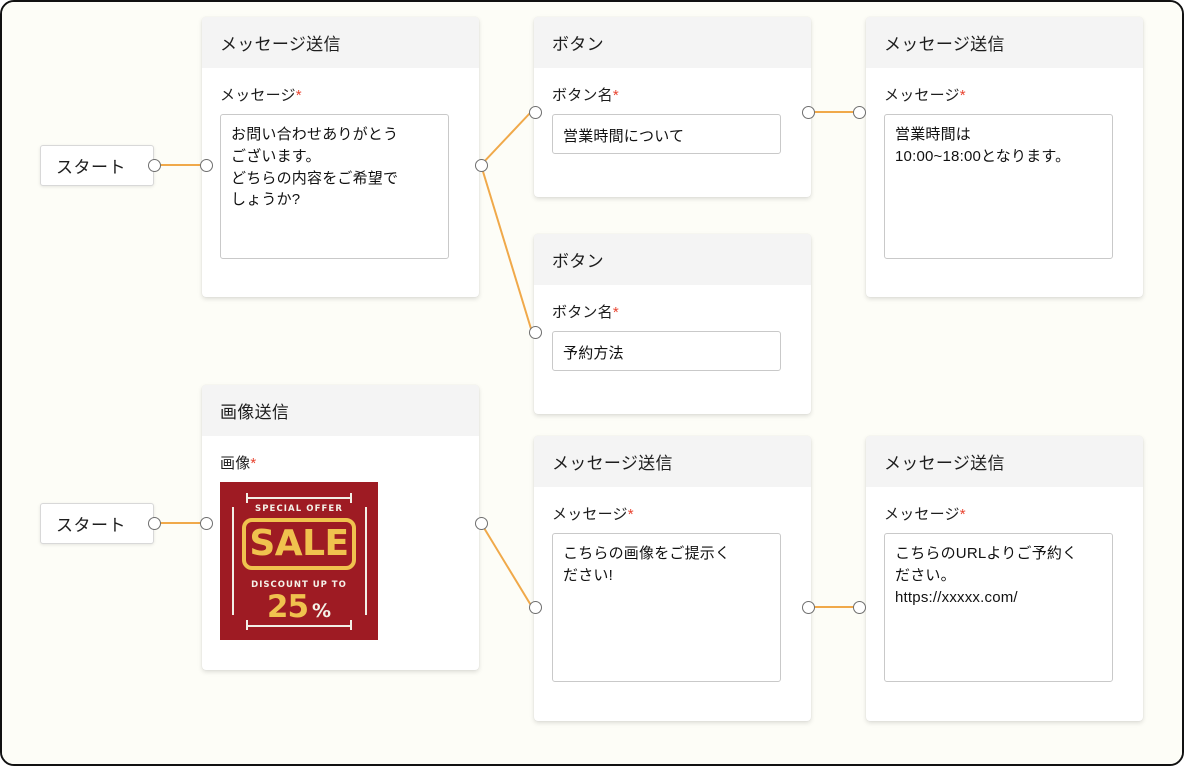  Describe the element at coordinates (535, 607) in the screenshot. I see `node-message-show-image-input-port` at that location.